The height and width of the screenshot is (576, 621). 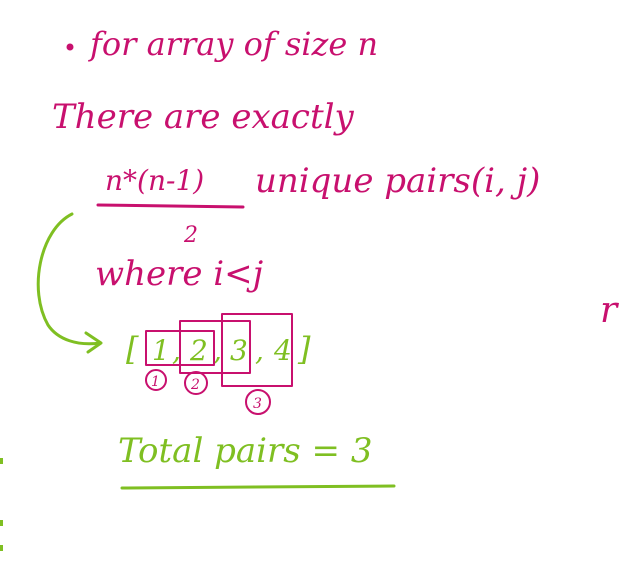 I want to click on line-where-i-less-than-j: where i<j, so click(x=179, y=274).